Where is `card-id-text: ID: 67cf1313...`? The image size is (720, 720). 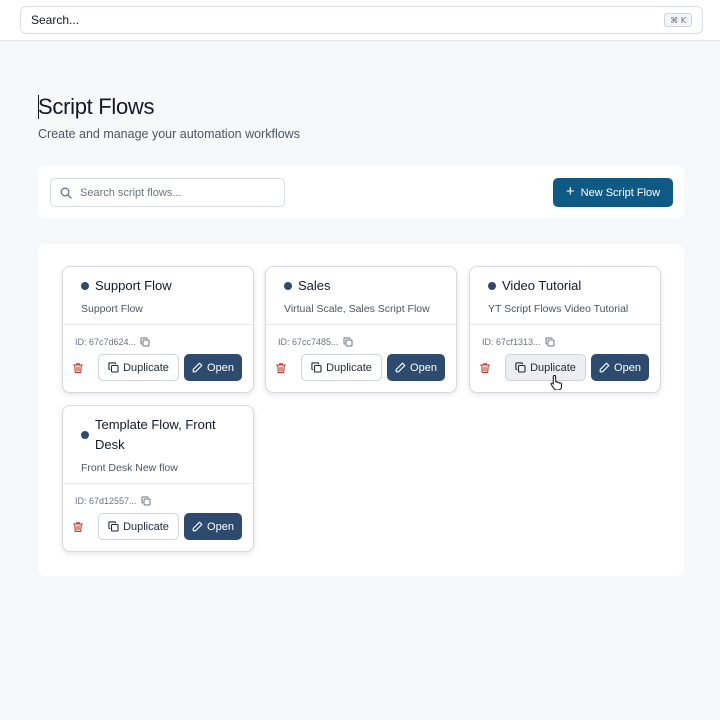
card-id-text: ID: 67cf1313... is located at coordinates (511, 342).